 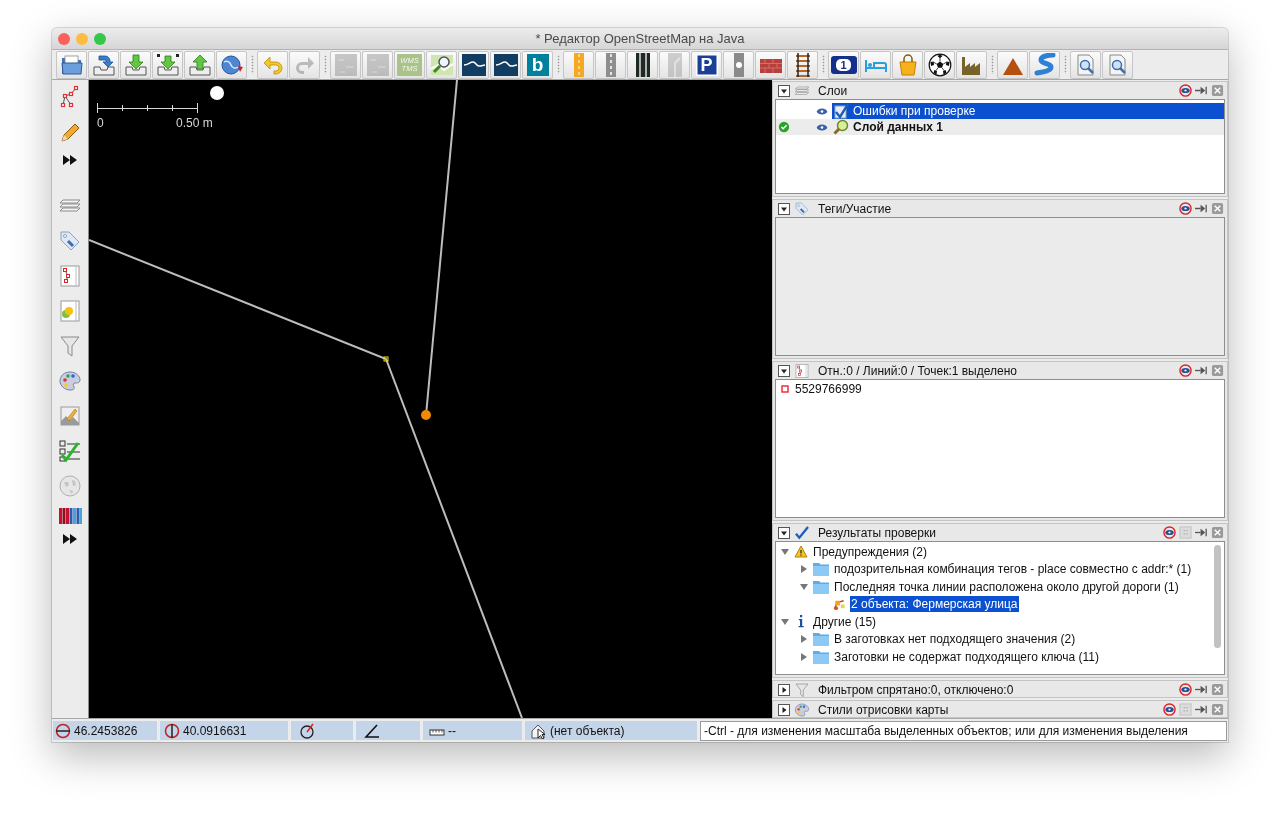 What do you see at coordinates (883, 709) in the screenshot?
I see `panel-title: Стили отрисовки карты` at bounding box center [883, 709].